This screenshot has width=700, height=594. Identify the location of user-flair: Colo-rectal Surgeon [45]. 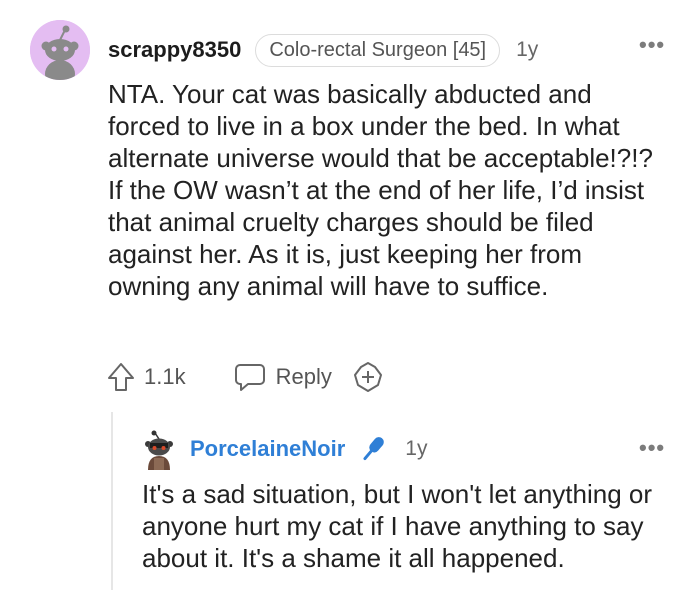
(378, 50).